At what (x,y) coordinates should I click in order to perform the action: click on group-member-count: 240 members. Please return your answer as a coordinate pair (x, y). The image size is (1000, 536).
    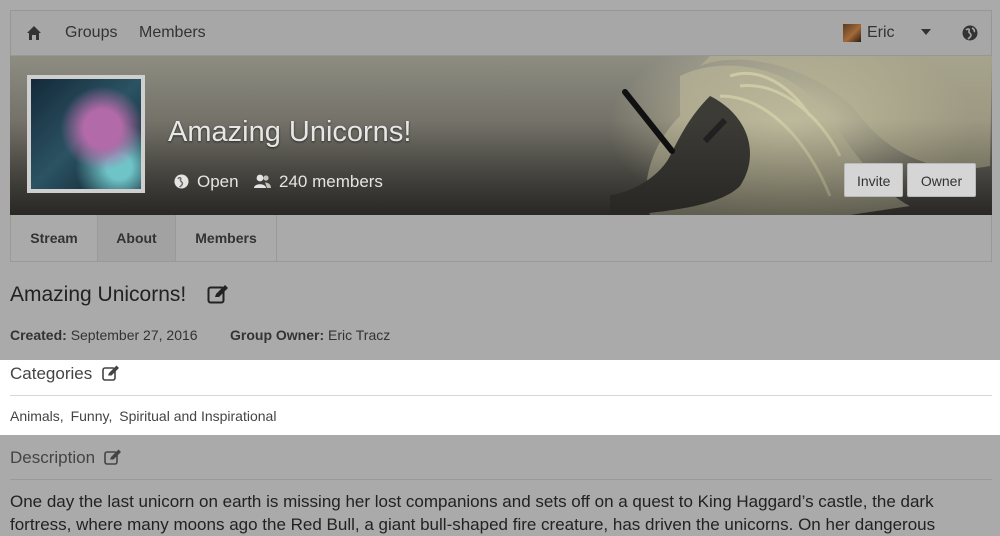
    Looking at the image, I should click on (331, 181).